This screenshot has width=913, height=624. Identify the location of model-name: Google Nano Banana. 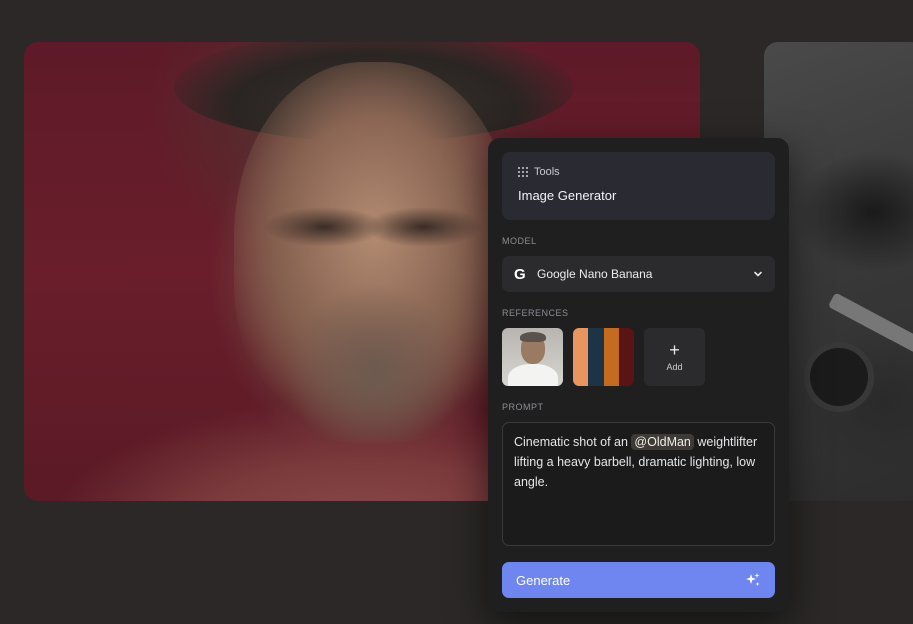
(595, 274).